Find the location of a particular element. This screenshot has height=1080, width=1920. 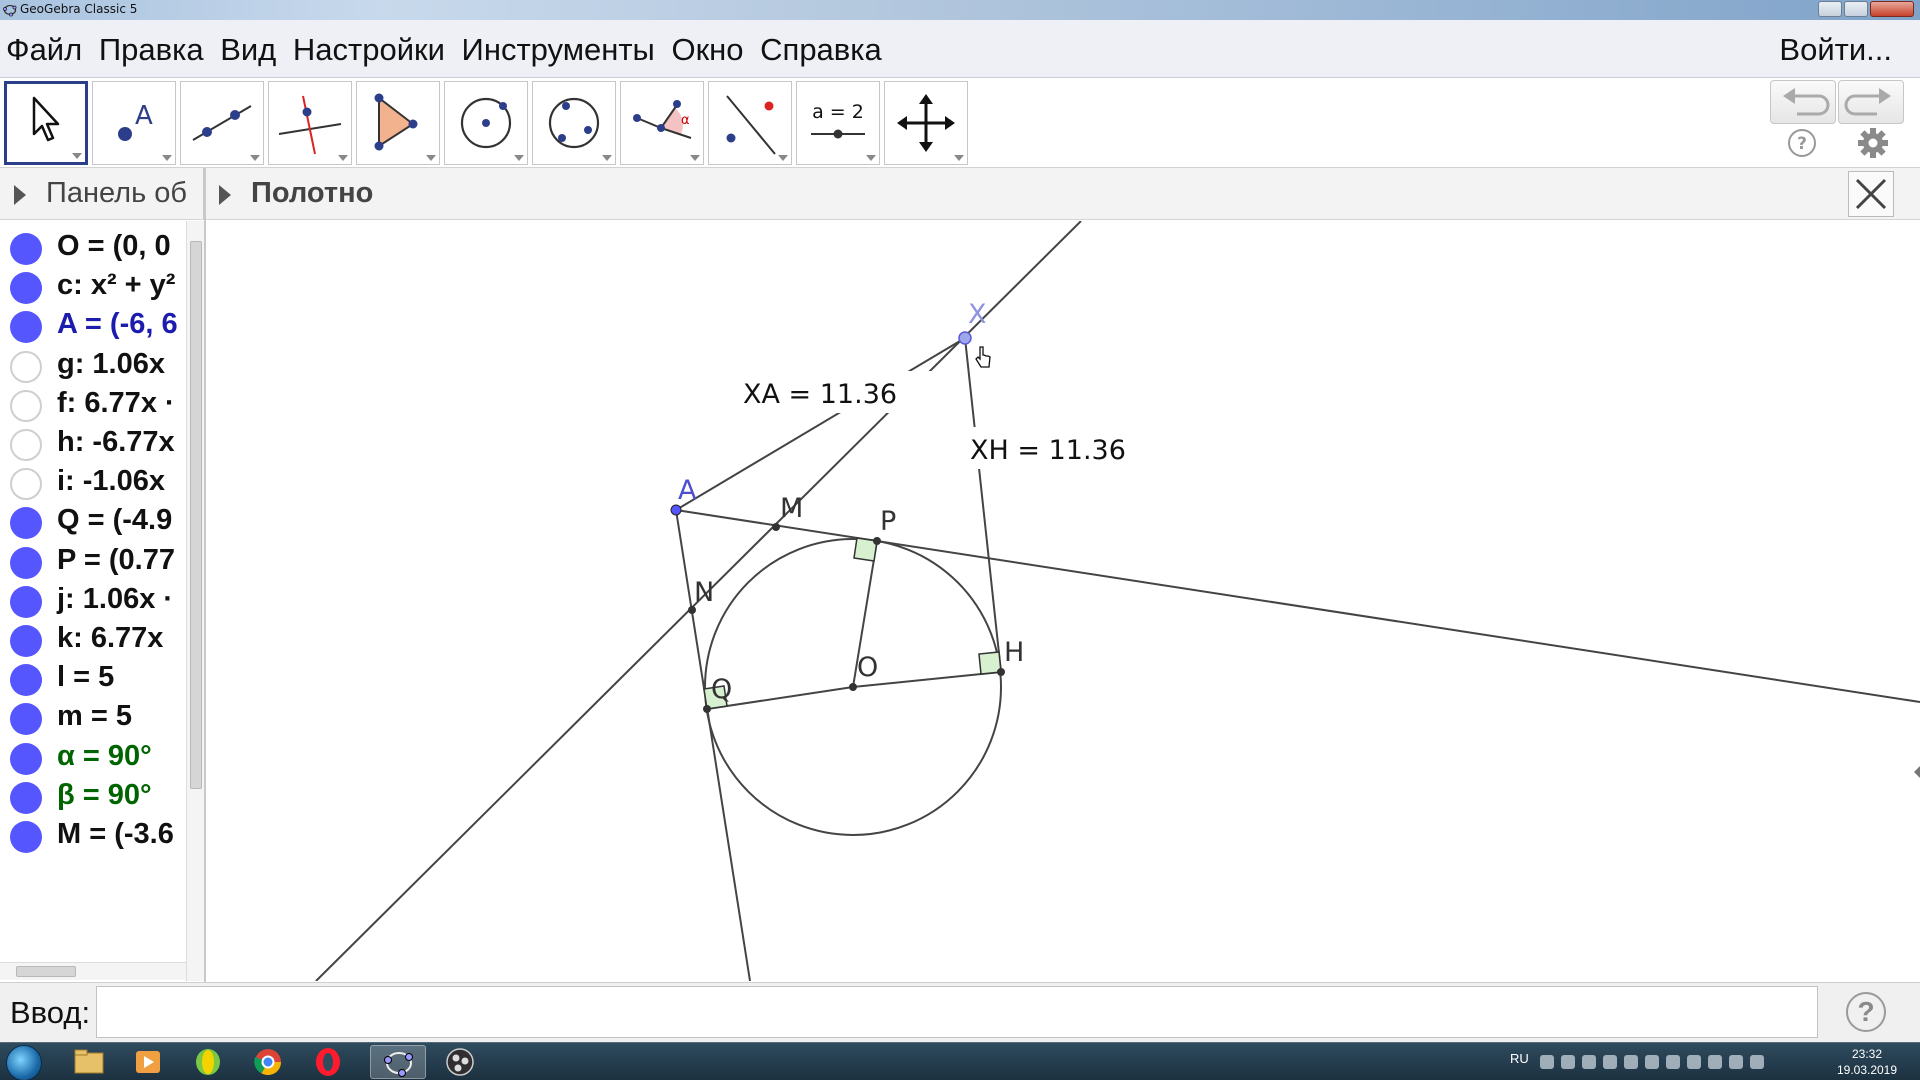

line-tool-button is located at coordinates (222, 123).